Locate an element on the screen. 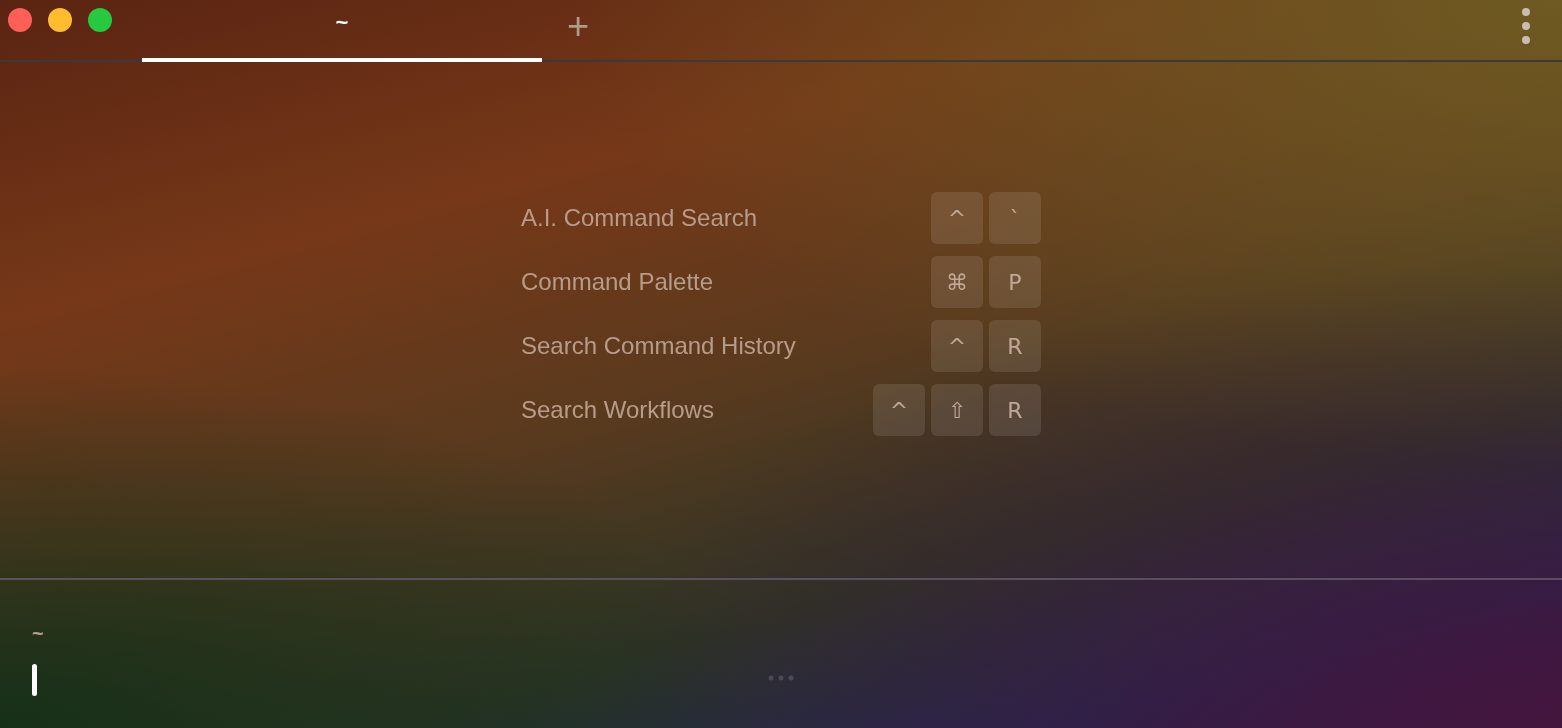  key-cap: P is located at coordinates (1015, 282).